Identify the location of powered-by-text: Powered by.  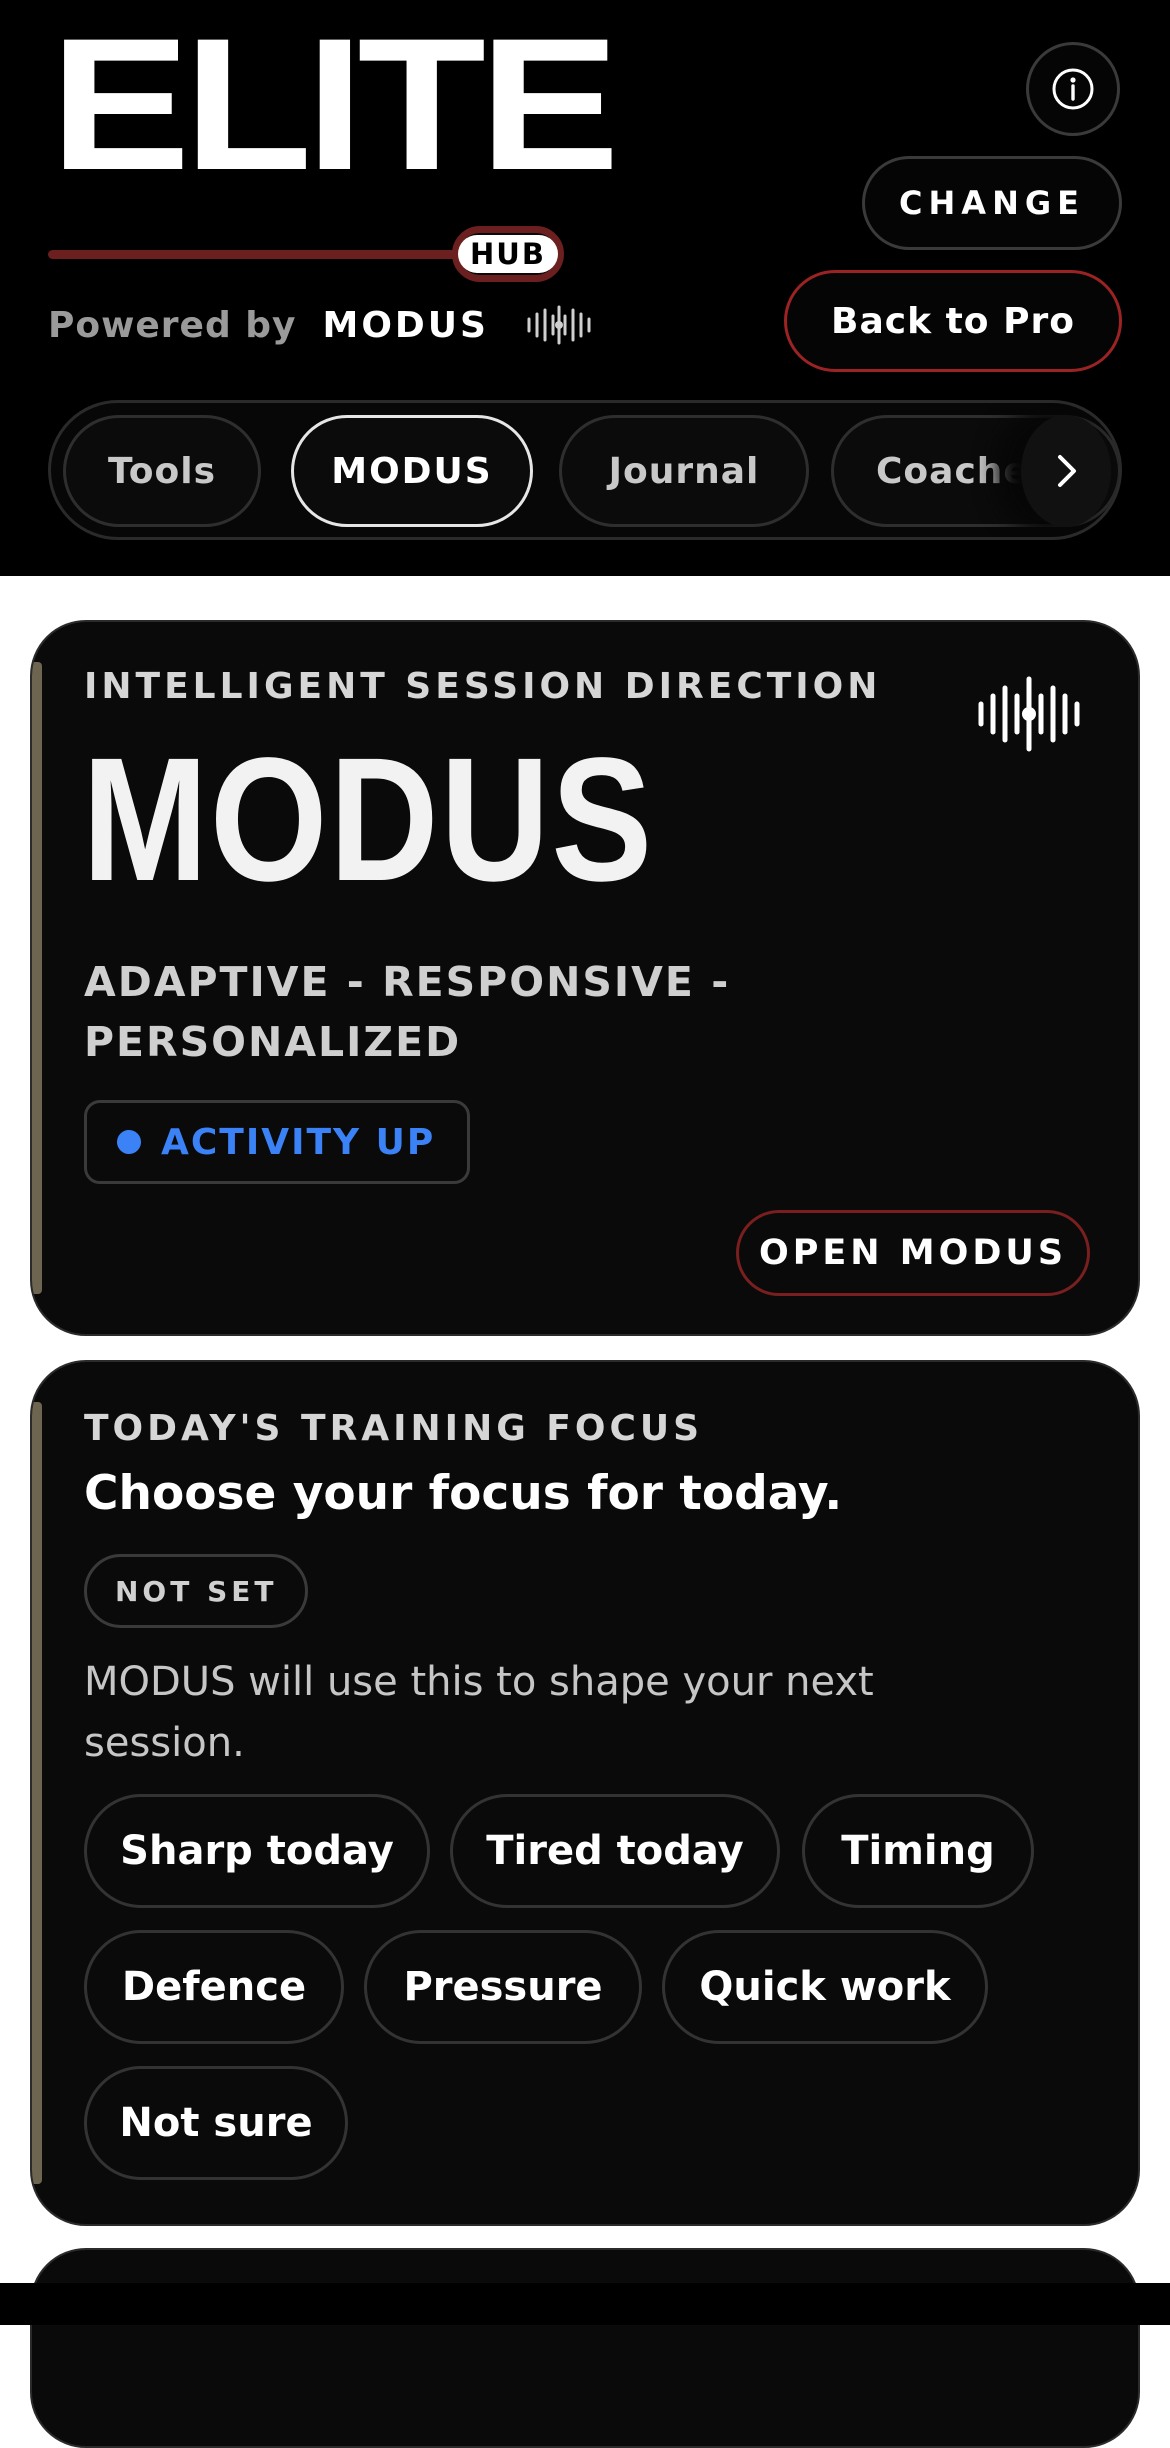
(172, 325).